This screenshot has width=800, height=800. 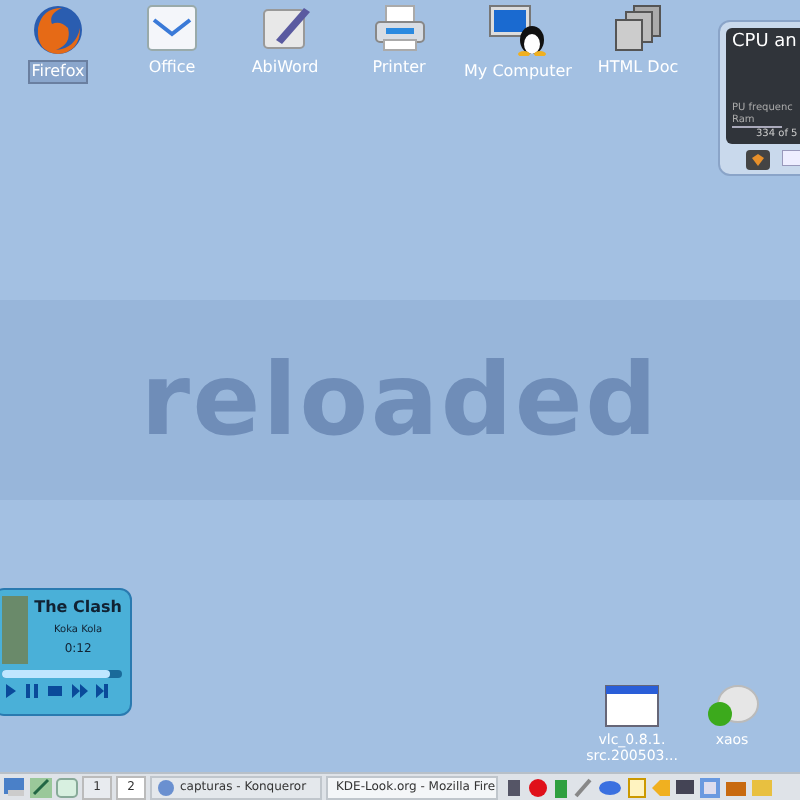 What do you see at coordinates (78, 608) in the screenshot?
I see `artist-name: The Clash` at bounding box center [78, 608].